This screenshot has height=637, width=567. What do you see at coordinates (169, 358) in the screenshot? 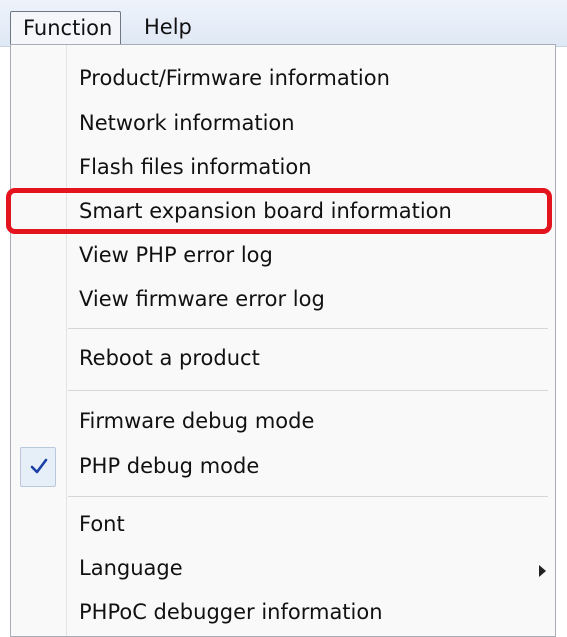
I see `menu-item-label: Reboot a product` at bounding box center [169, 358].